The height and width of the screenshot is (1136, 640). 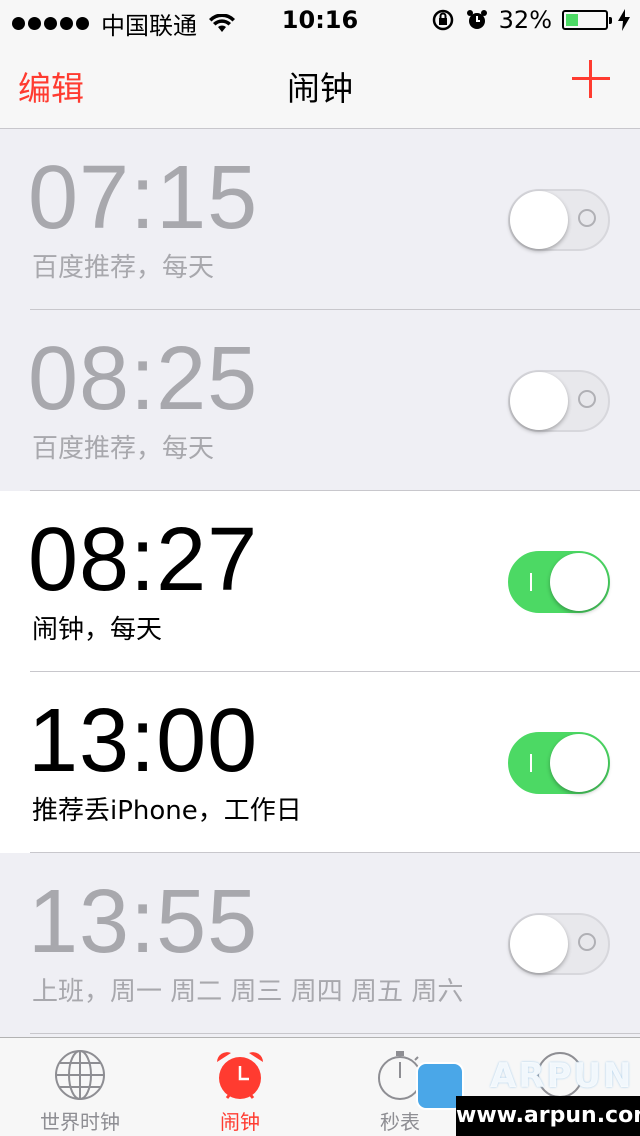 I want to click on alarm-status-icon, so click(x=476, y=19).